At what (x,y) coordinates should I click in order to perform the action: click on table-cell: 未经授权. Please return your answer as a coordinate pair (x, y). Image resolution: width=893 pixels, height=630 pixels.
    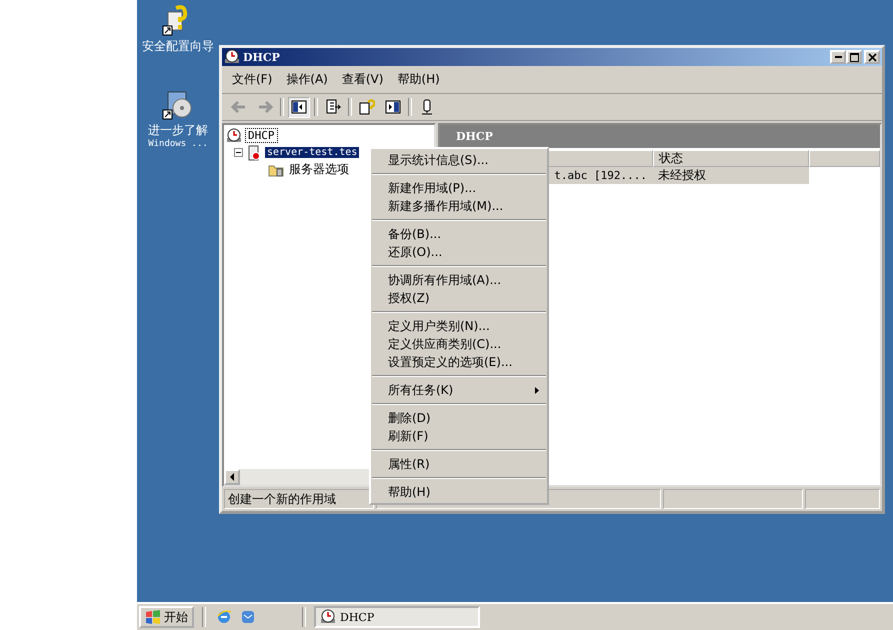
    Looking at the image, I should click on (731, 175).